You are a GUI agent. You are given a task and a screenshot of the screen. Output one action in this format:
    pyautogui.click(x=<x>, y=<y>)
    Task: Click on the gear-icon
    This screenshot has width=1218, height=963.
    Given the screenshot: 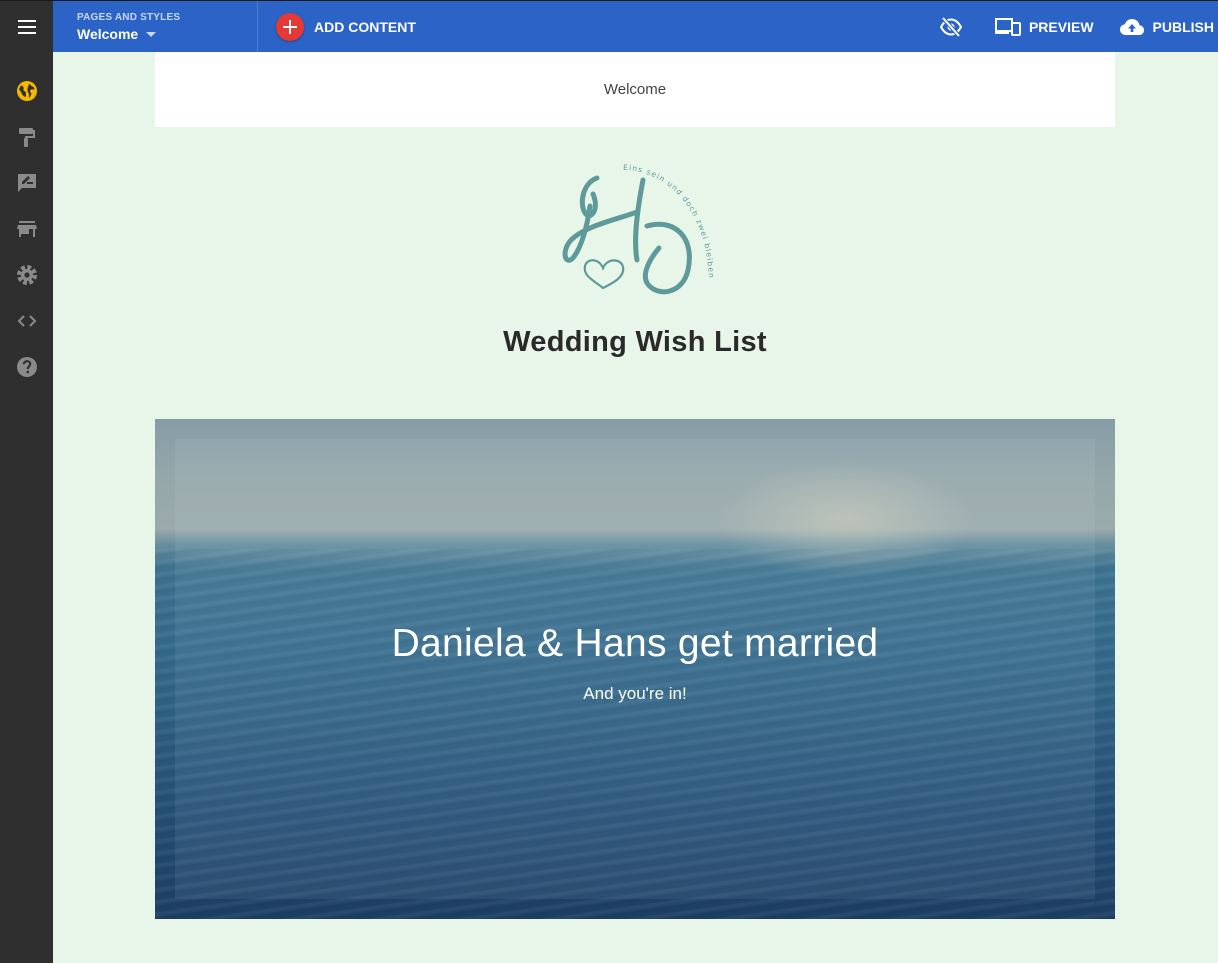 What is the action you would take?
    pyautogui.click(x=27, y=275)
    